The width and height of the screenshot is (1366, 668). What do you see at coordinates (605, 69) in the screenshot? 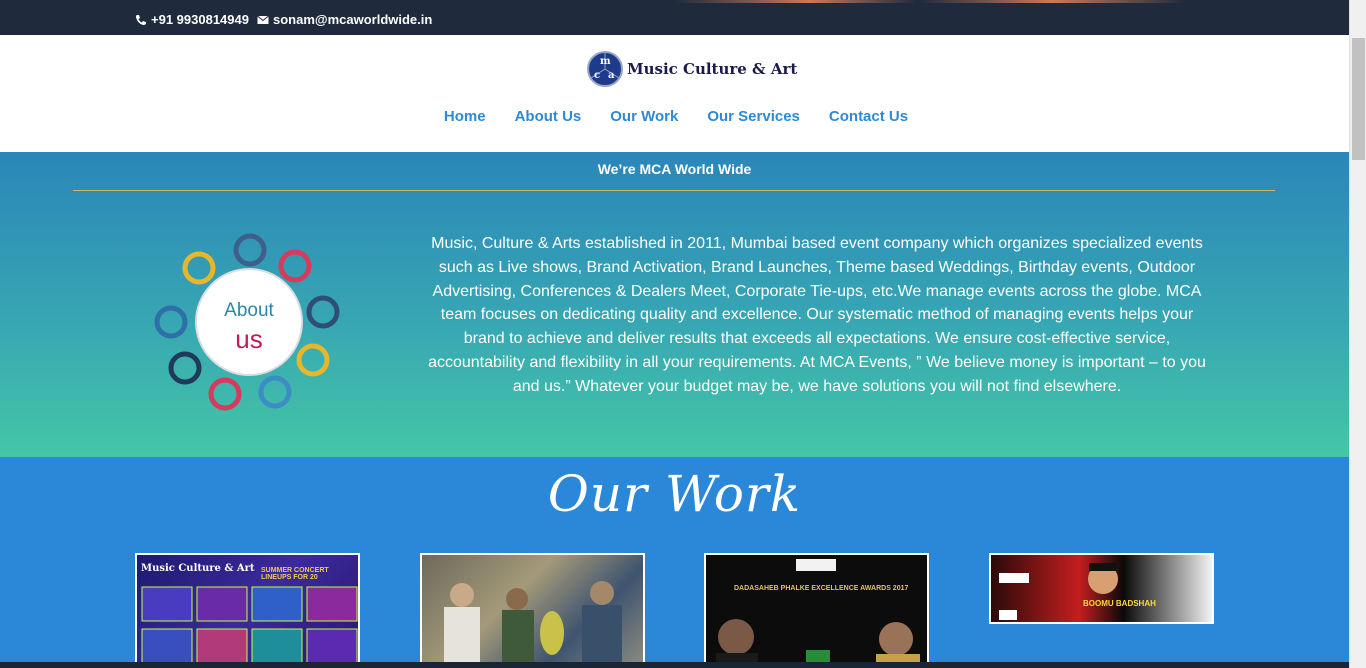
I see `logo-emblem: m c a` at bounding box center [605, 69].